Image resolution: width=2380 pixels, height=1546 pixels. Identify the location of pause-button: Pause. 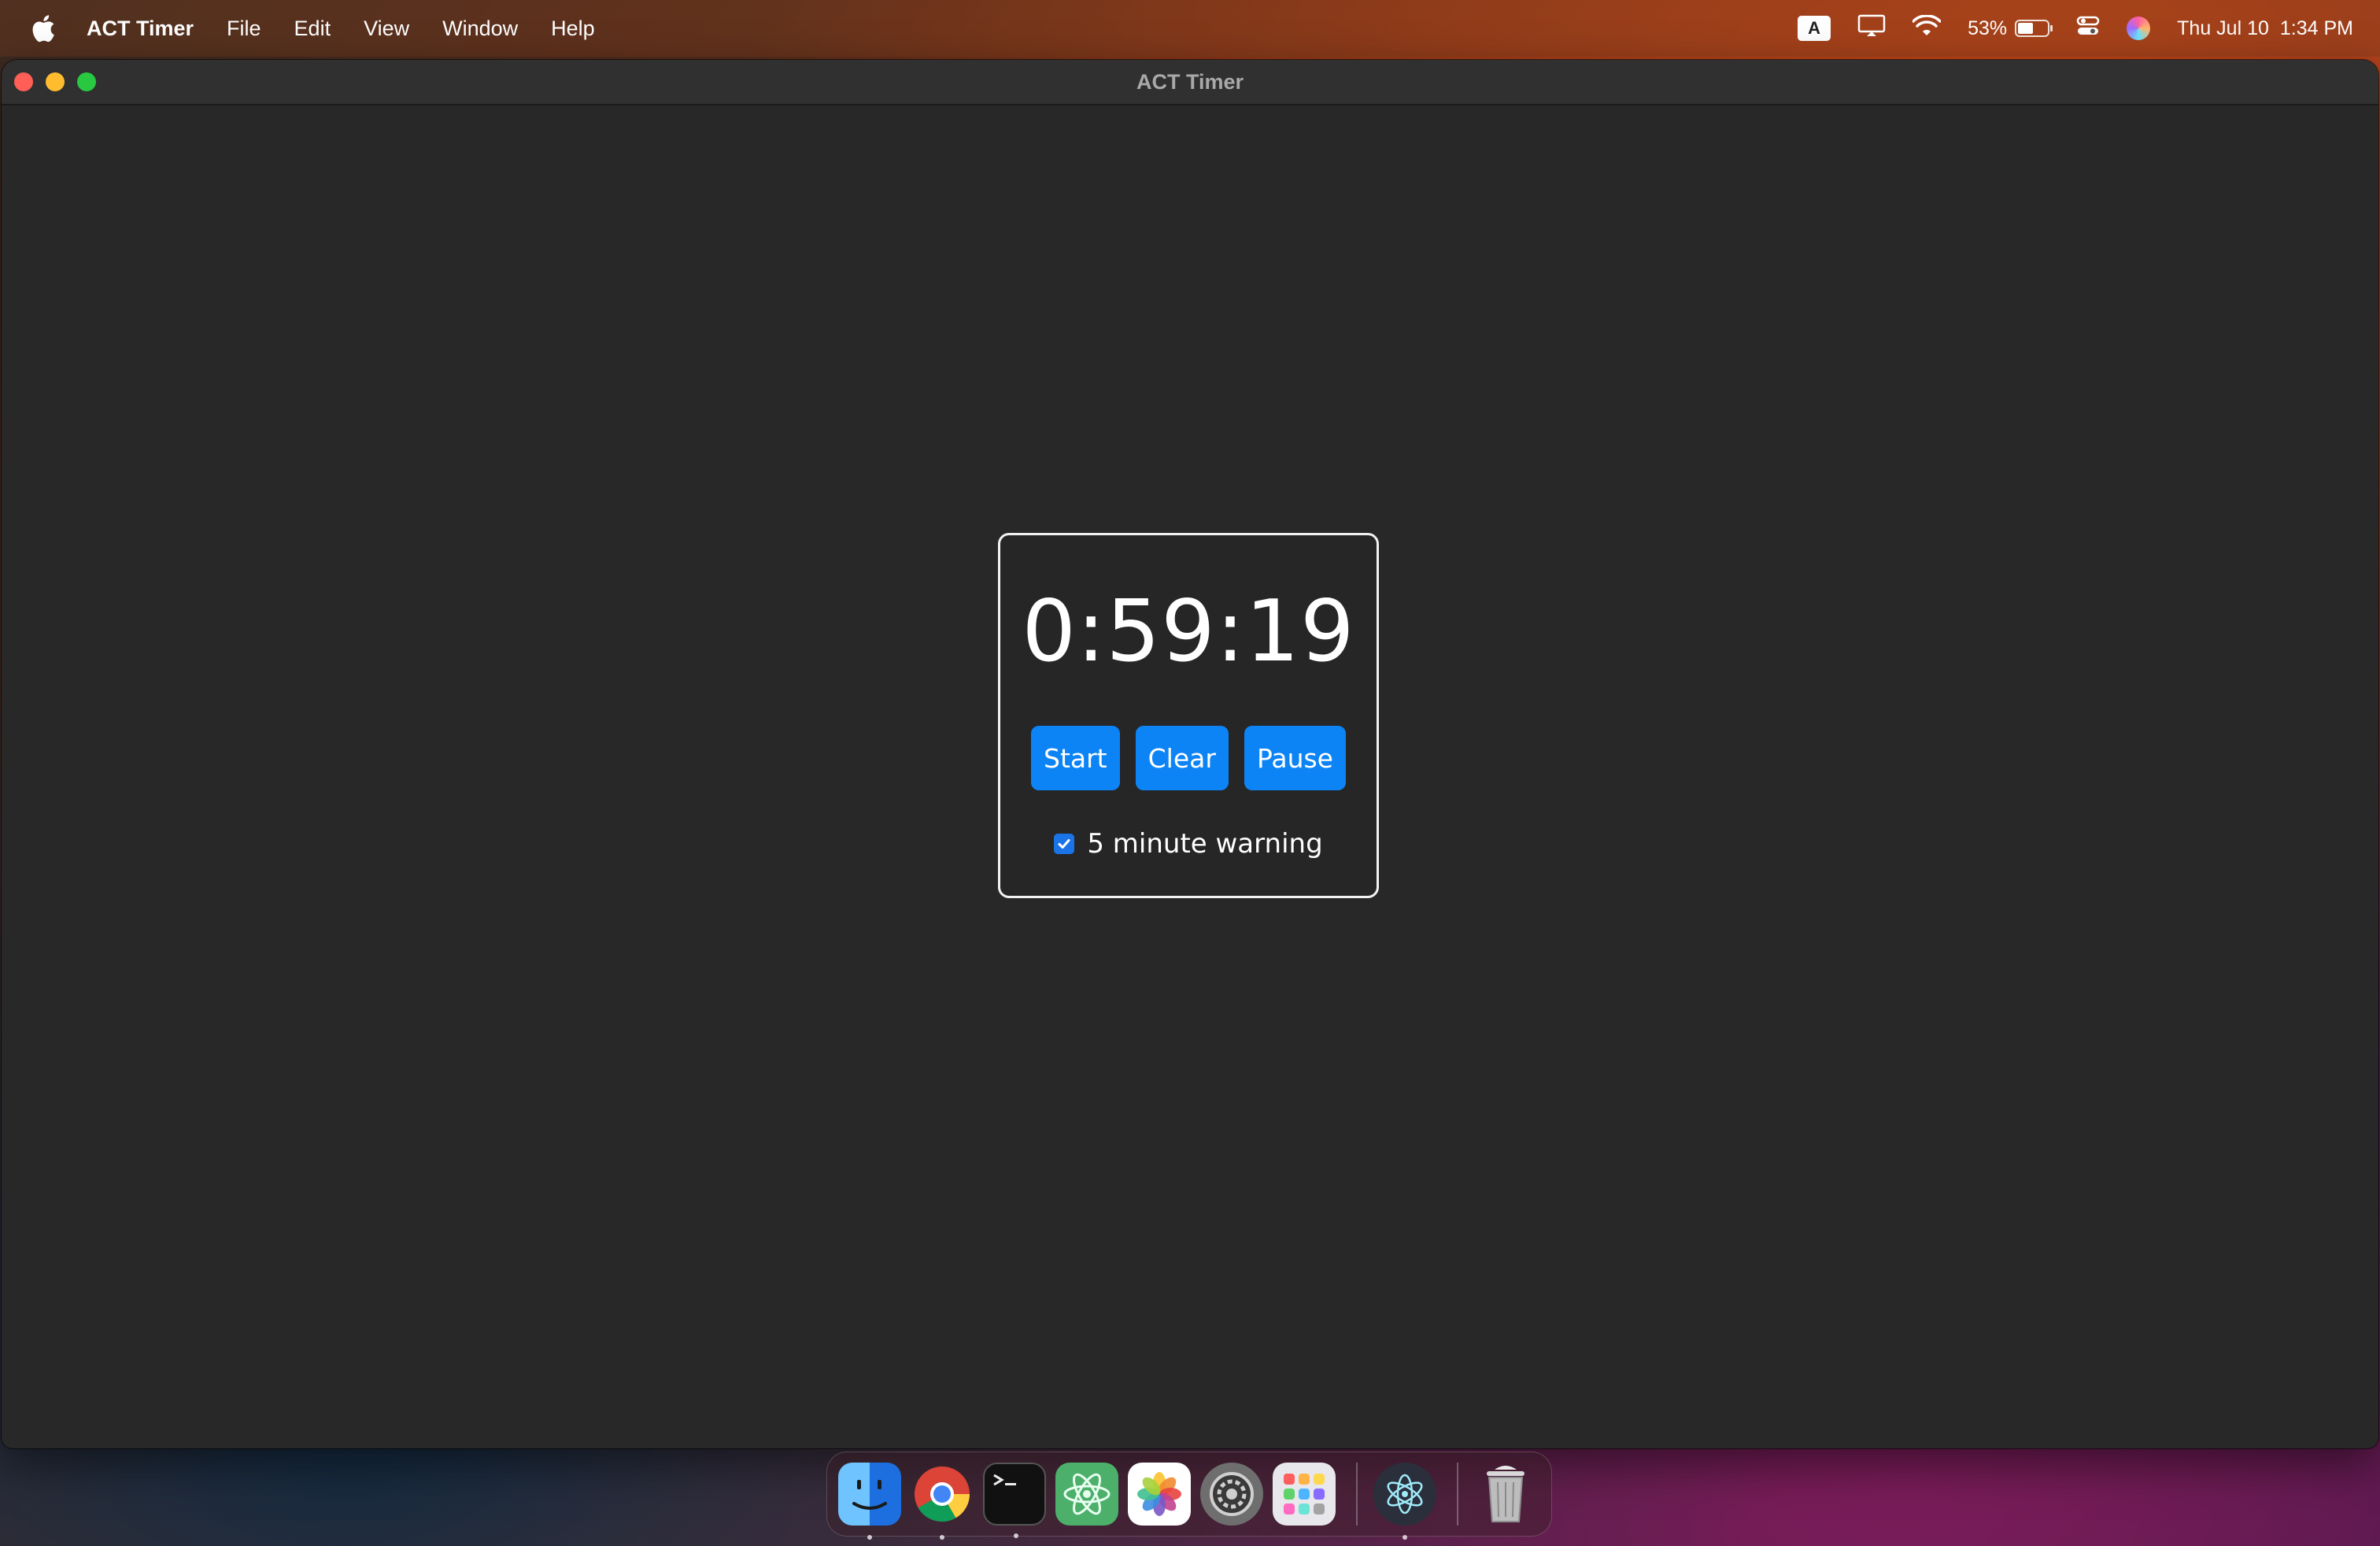
(1295, 758).